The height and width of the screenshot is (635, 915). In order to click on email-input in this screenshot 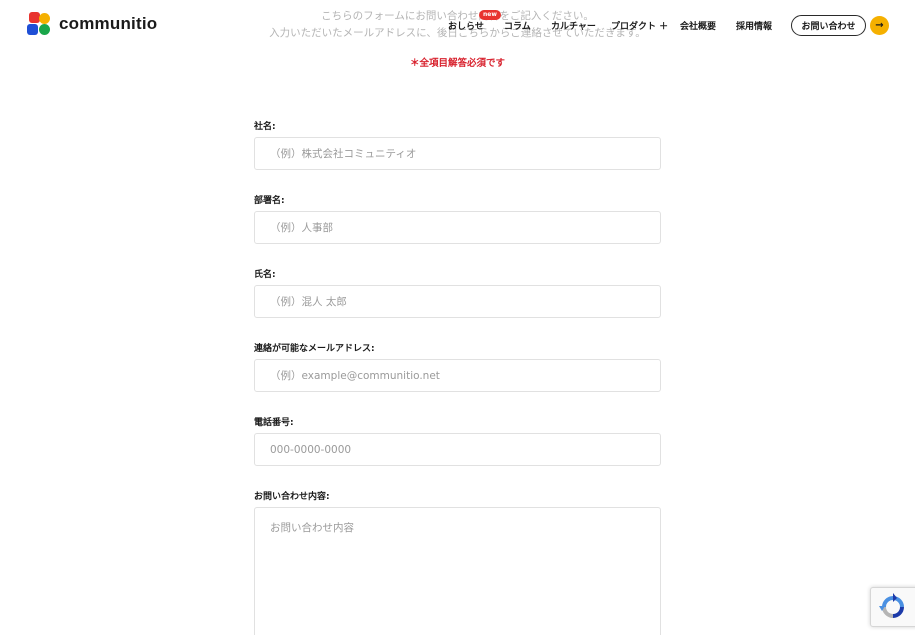, I will do `click(457, 375)`.